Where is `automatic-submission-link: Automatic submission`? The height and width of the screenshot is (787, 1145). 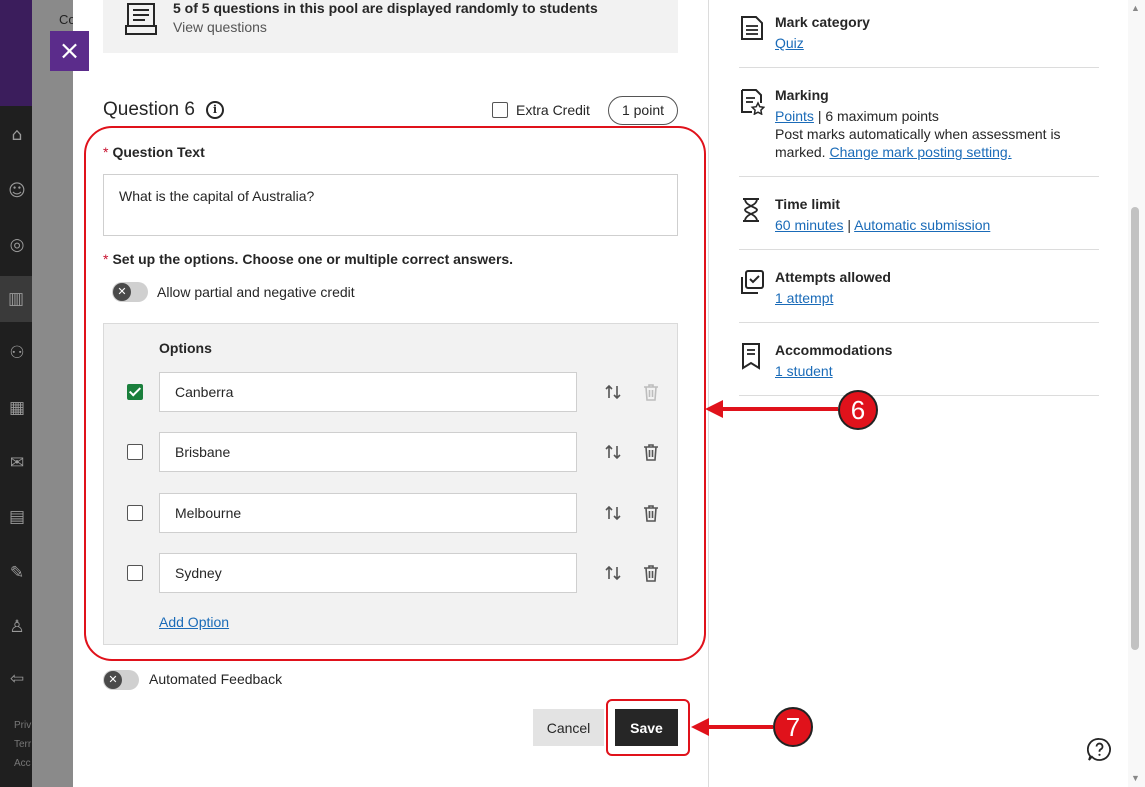 automatic-submission-link: Automatic submission is located at coordinates (922, 225).